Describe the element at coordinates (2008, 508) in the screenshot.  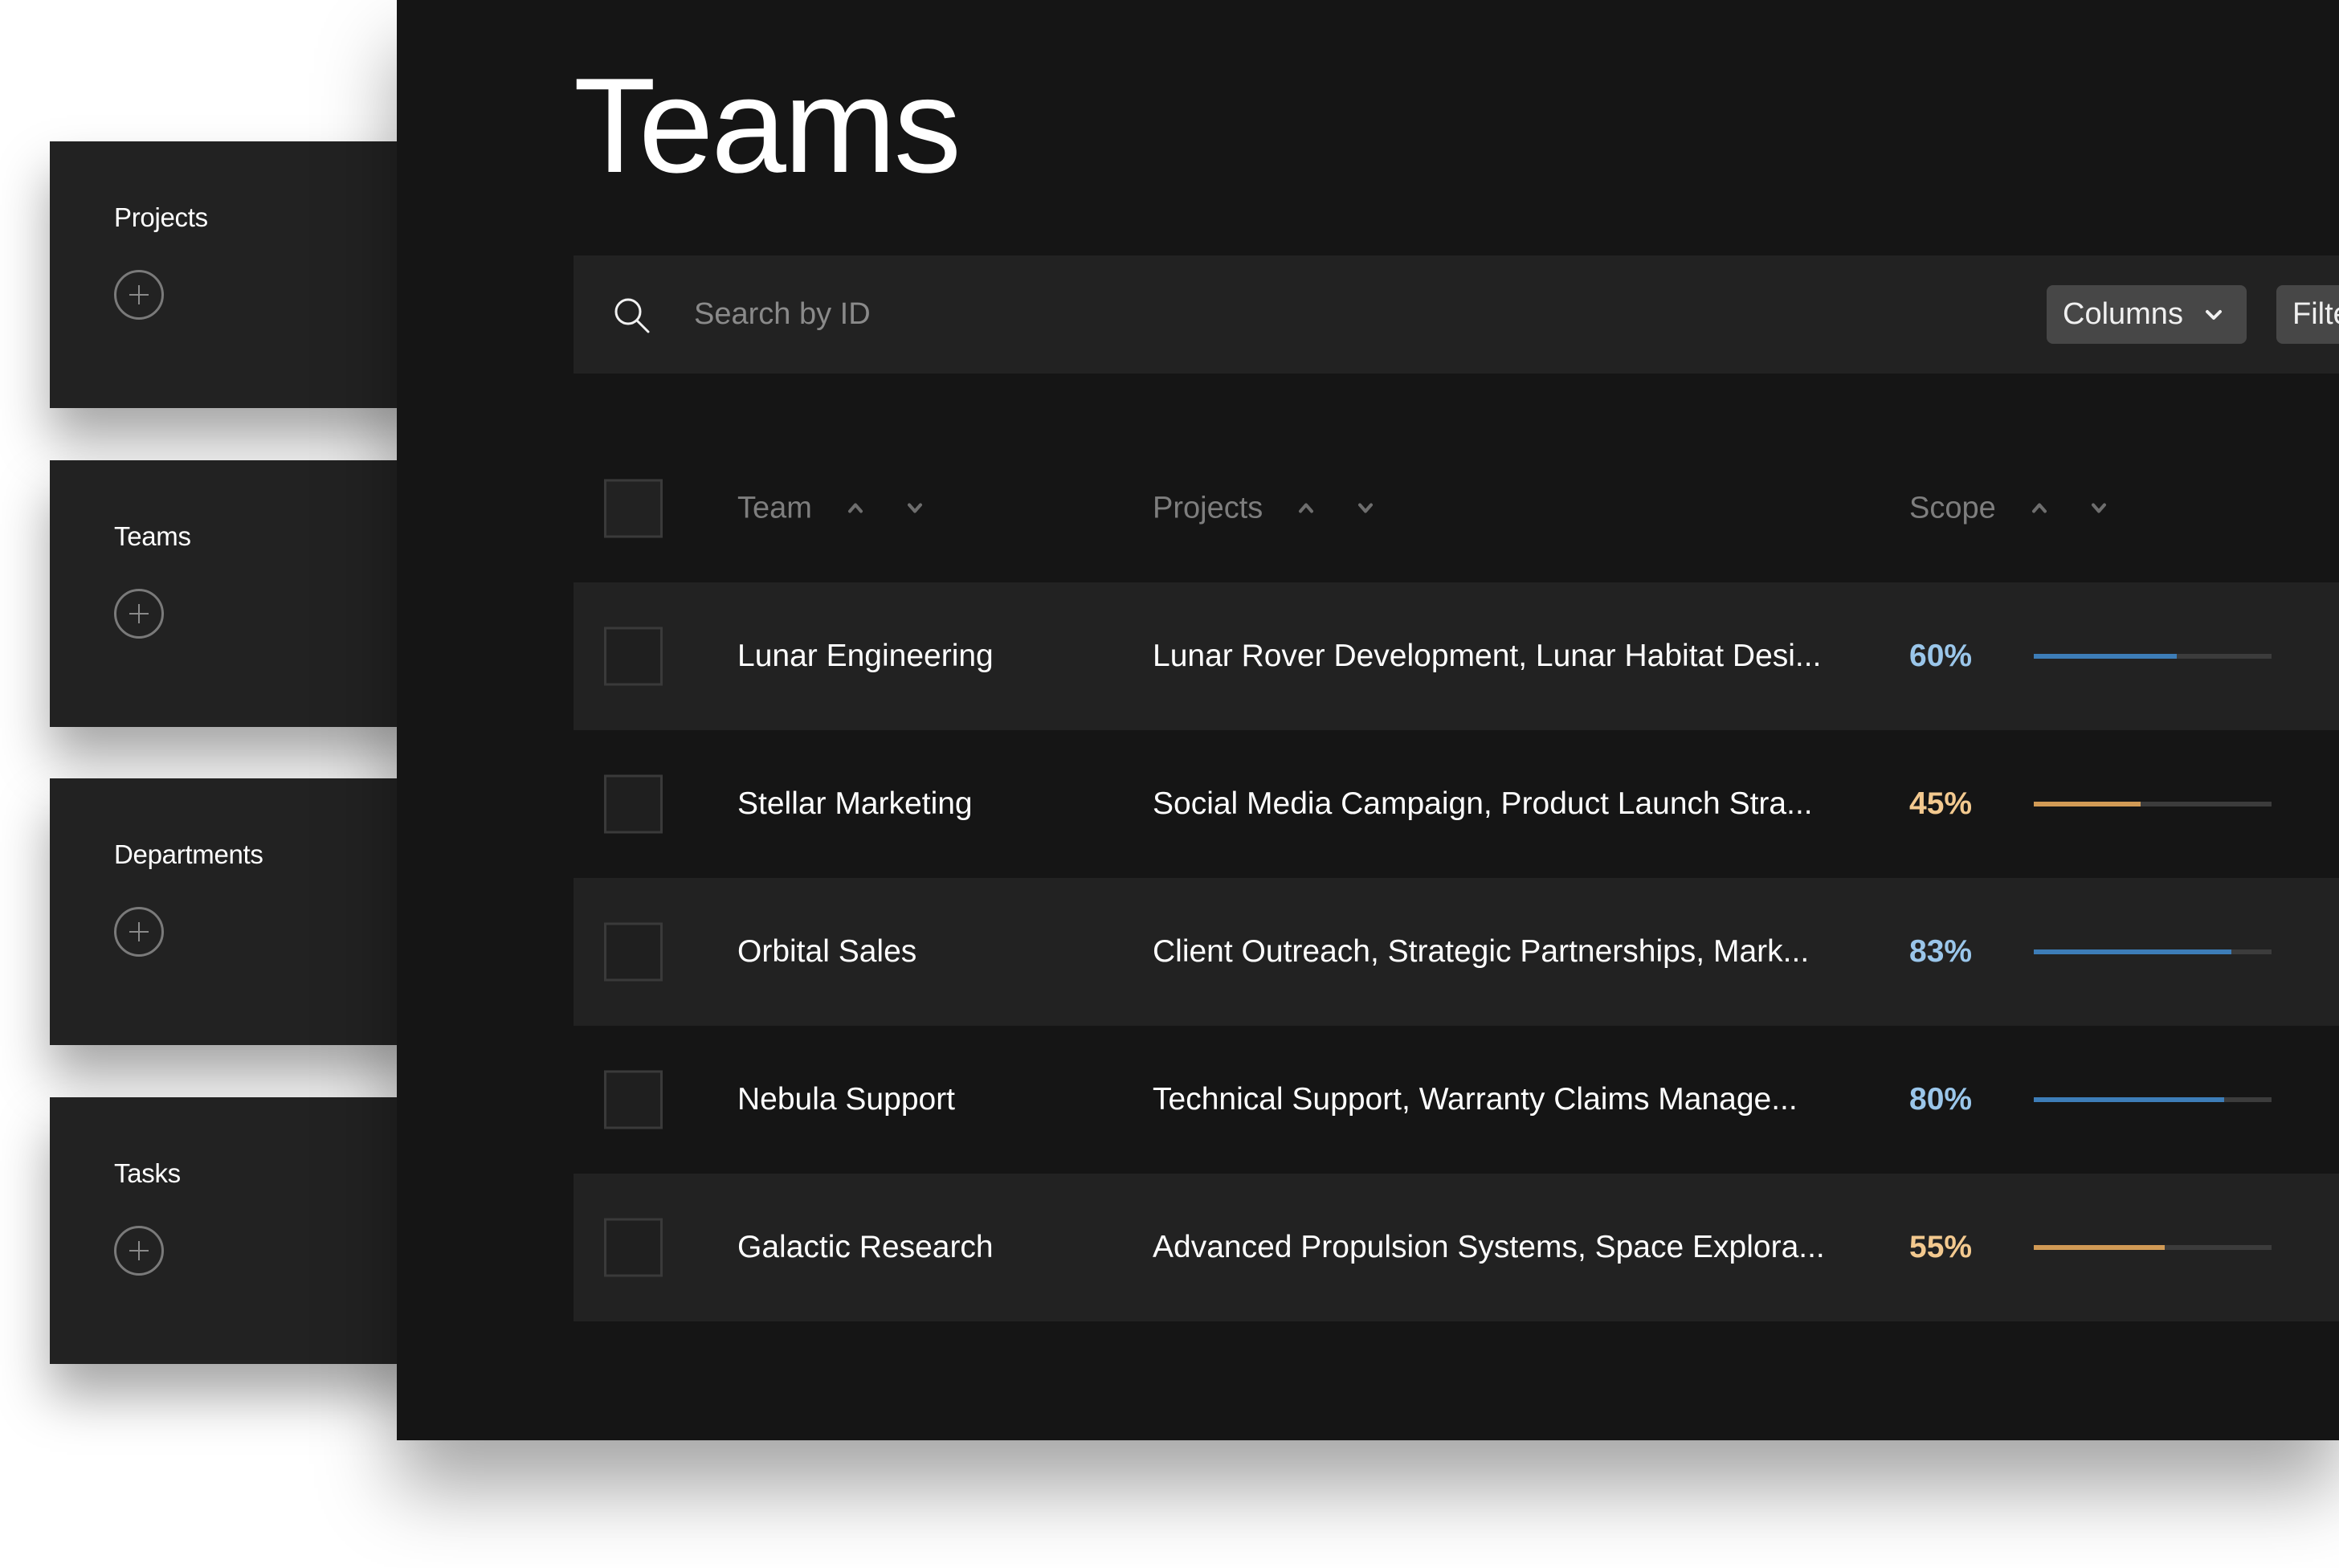
I see `column-header-scope: Scope` at that location.